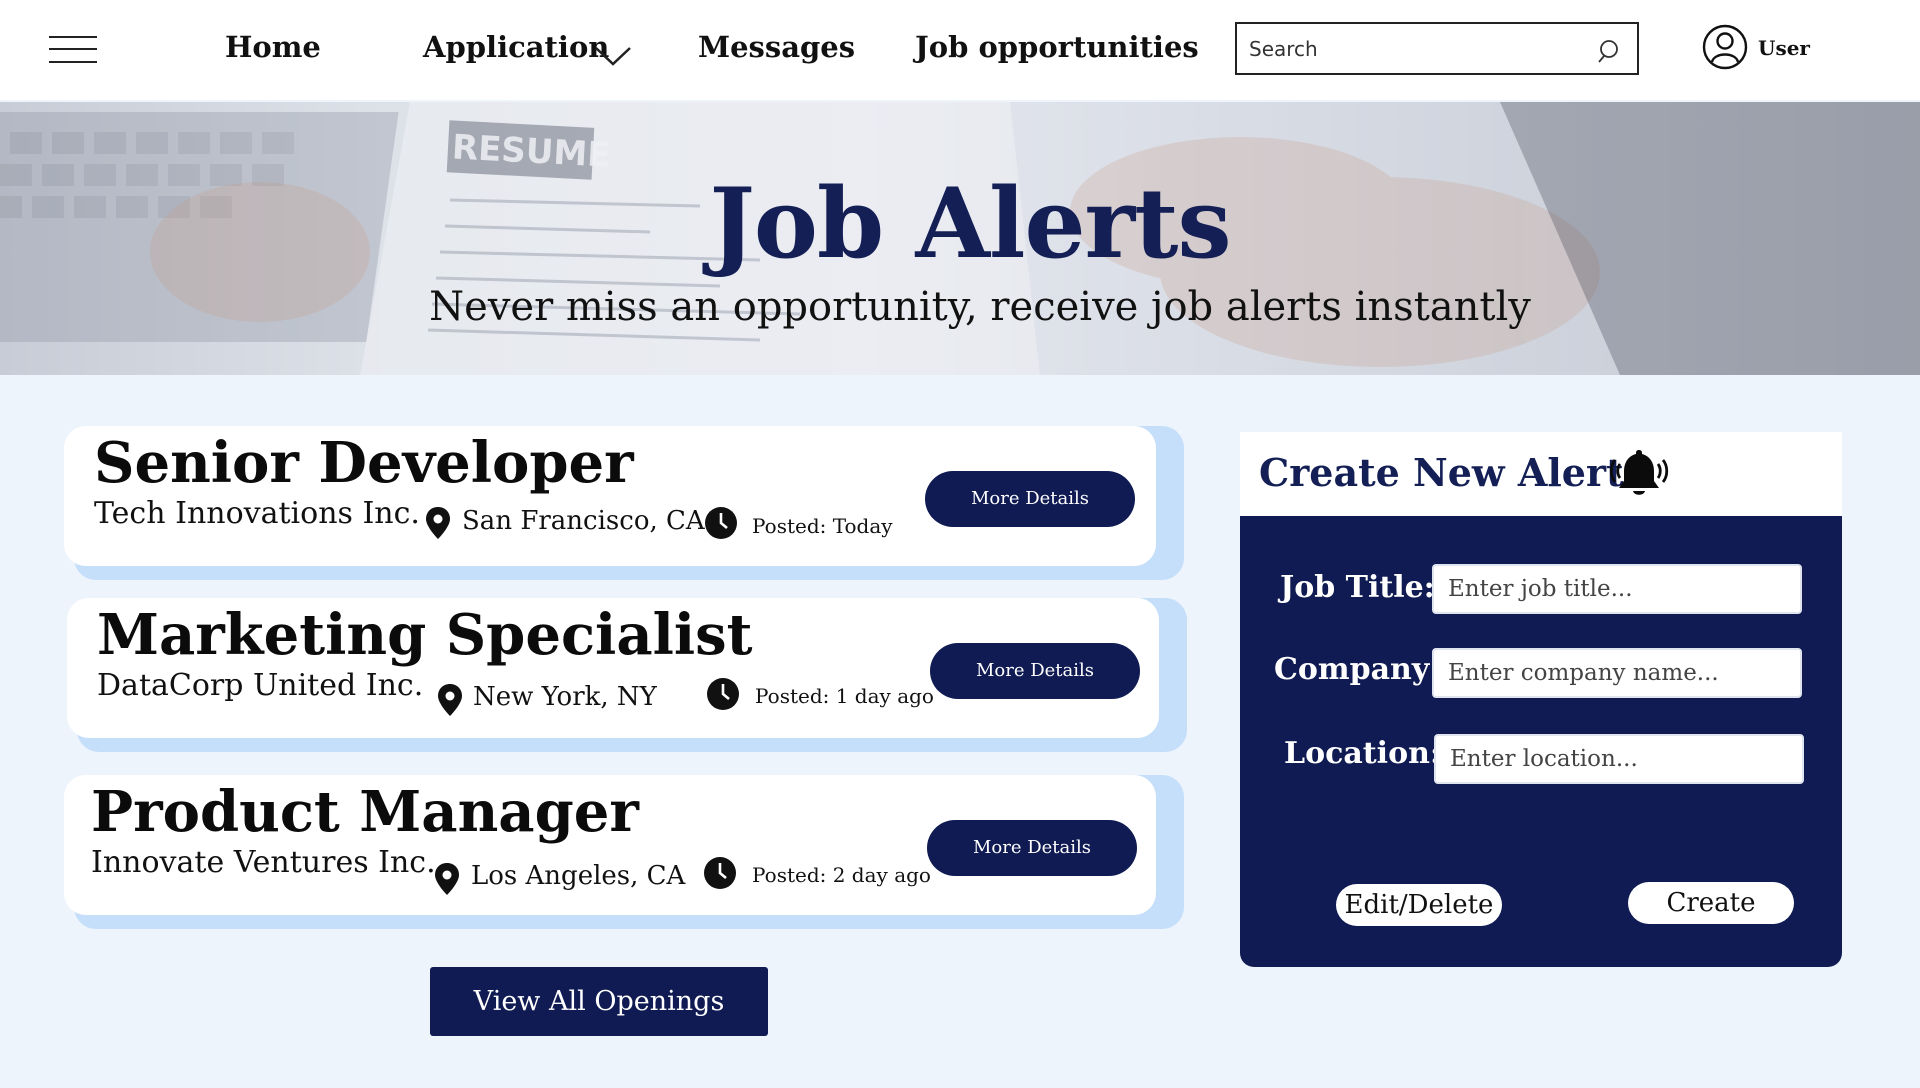 The height and width of the screenshot is (1088, 1920). What do you see at coordinates (841, 875) in the screenshot?
I see `job-posted: Posted: 2 day ago` at bounding box center [841, 875].